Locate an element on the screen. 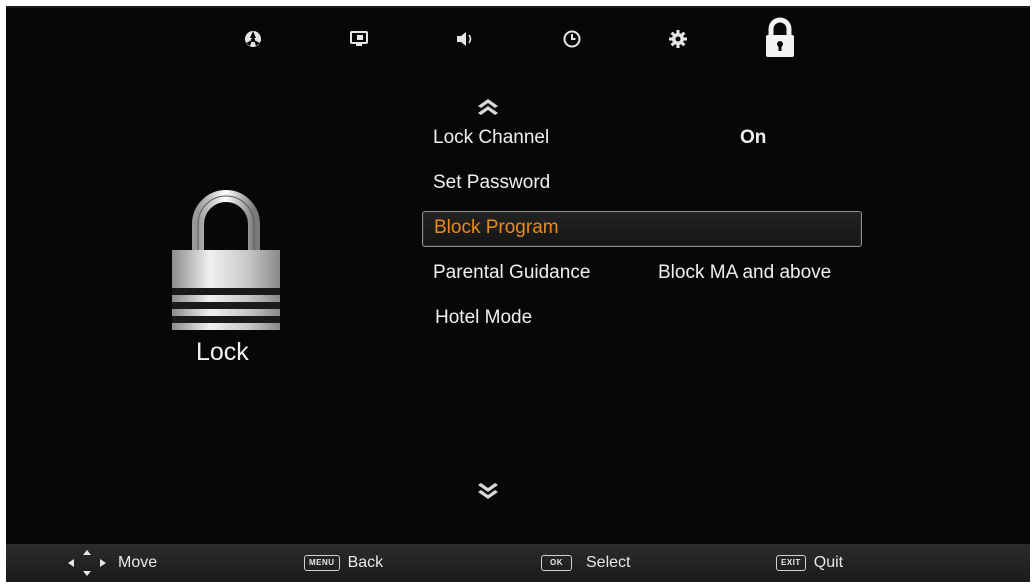 This screenshot has height=584, width=1034. footer-hints: Move MENU Back OK Select EXIT Quit is located at coordinates (518, 563).